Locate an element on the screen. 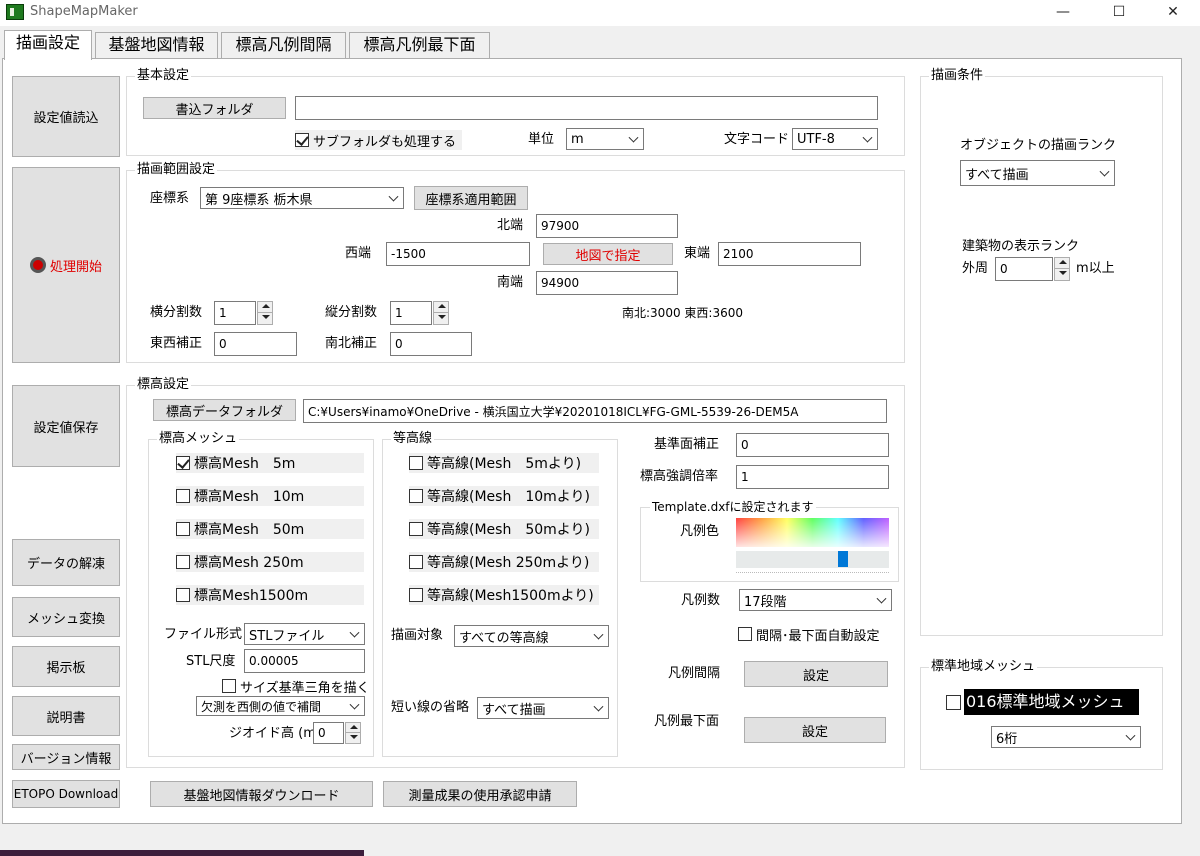  kiban-download-button: 基盤地図情報ダウンロード is located at coordinates (261, 794).